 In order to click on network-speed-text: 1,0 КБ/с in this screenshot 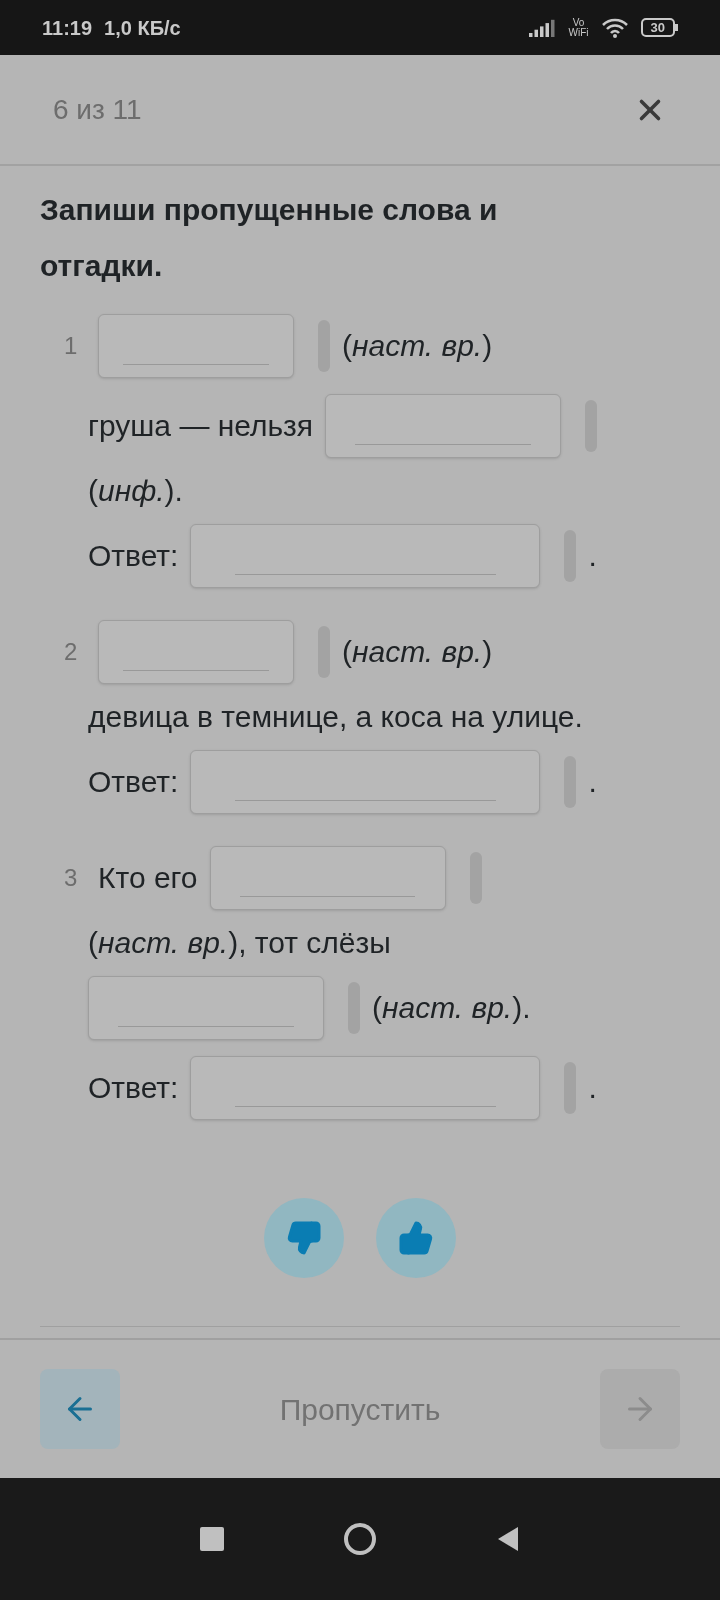, I will do `click(142, 28)`.